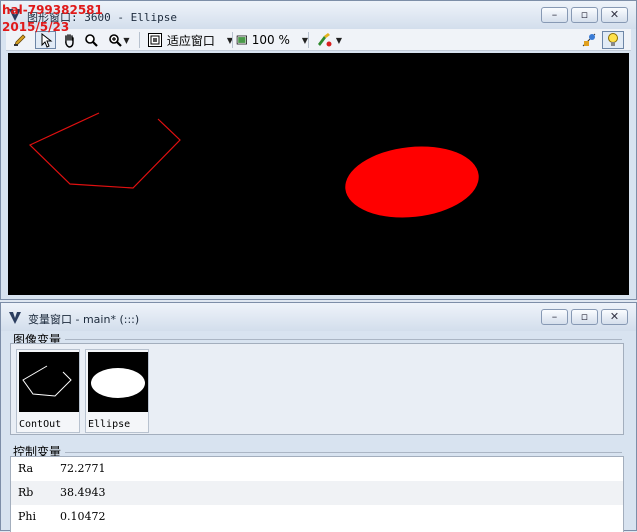  I want to click on zoom-level-icon, so click(241, 40).